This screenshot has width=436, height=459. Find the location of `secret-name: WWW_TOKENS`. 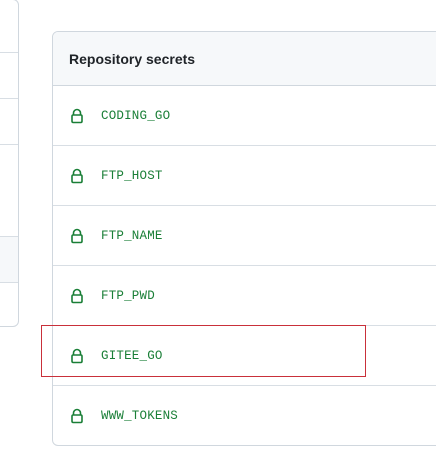

secret-name: WWW_TOKENS is located at coordinates (140, 416).